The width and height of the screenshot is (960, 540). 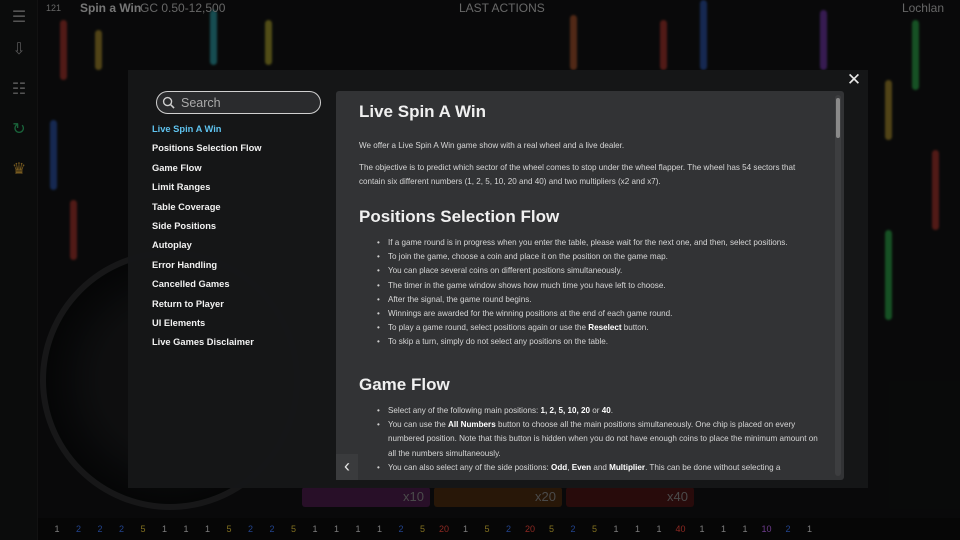 I want to click on content-scrollbar, so click(x=838, y=285).